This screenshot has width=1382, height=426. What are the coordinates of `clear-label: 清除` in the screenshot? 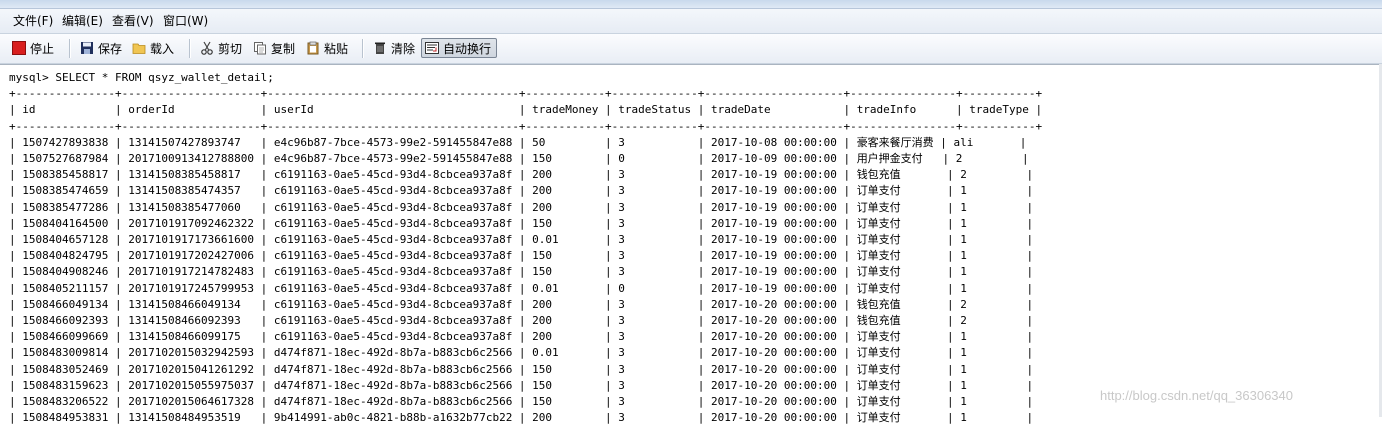 It's located at (403, 48).